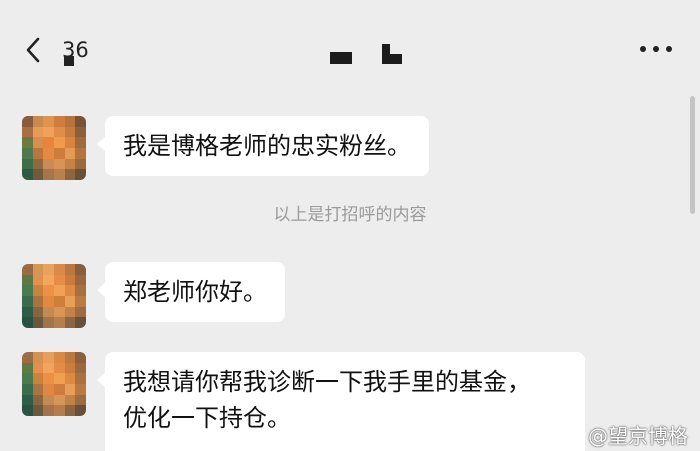 The height and width of the screenshot is (451, 700). I want to click on back-button, so click(37, 51).